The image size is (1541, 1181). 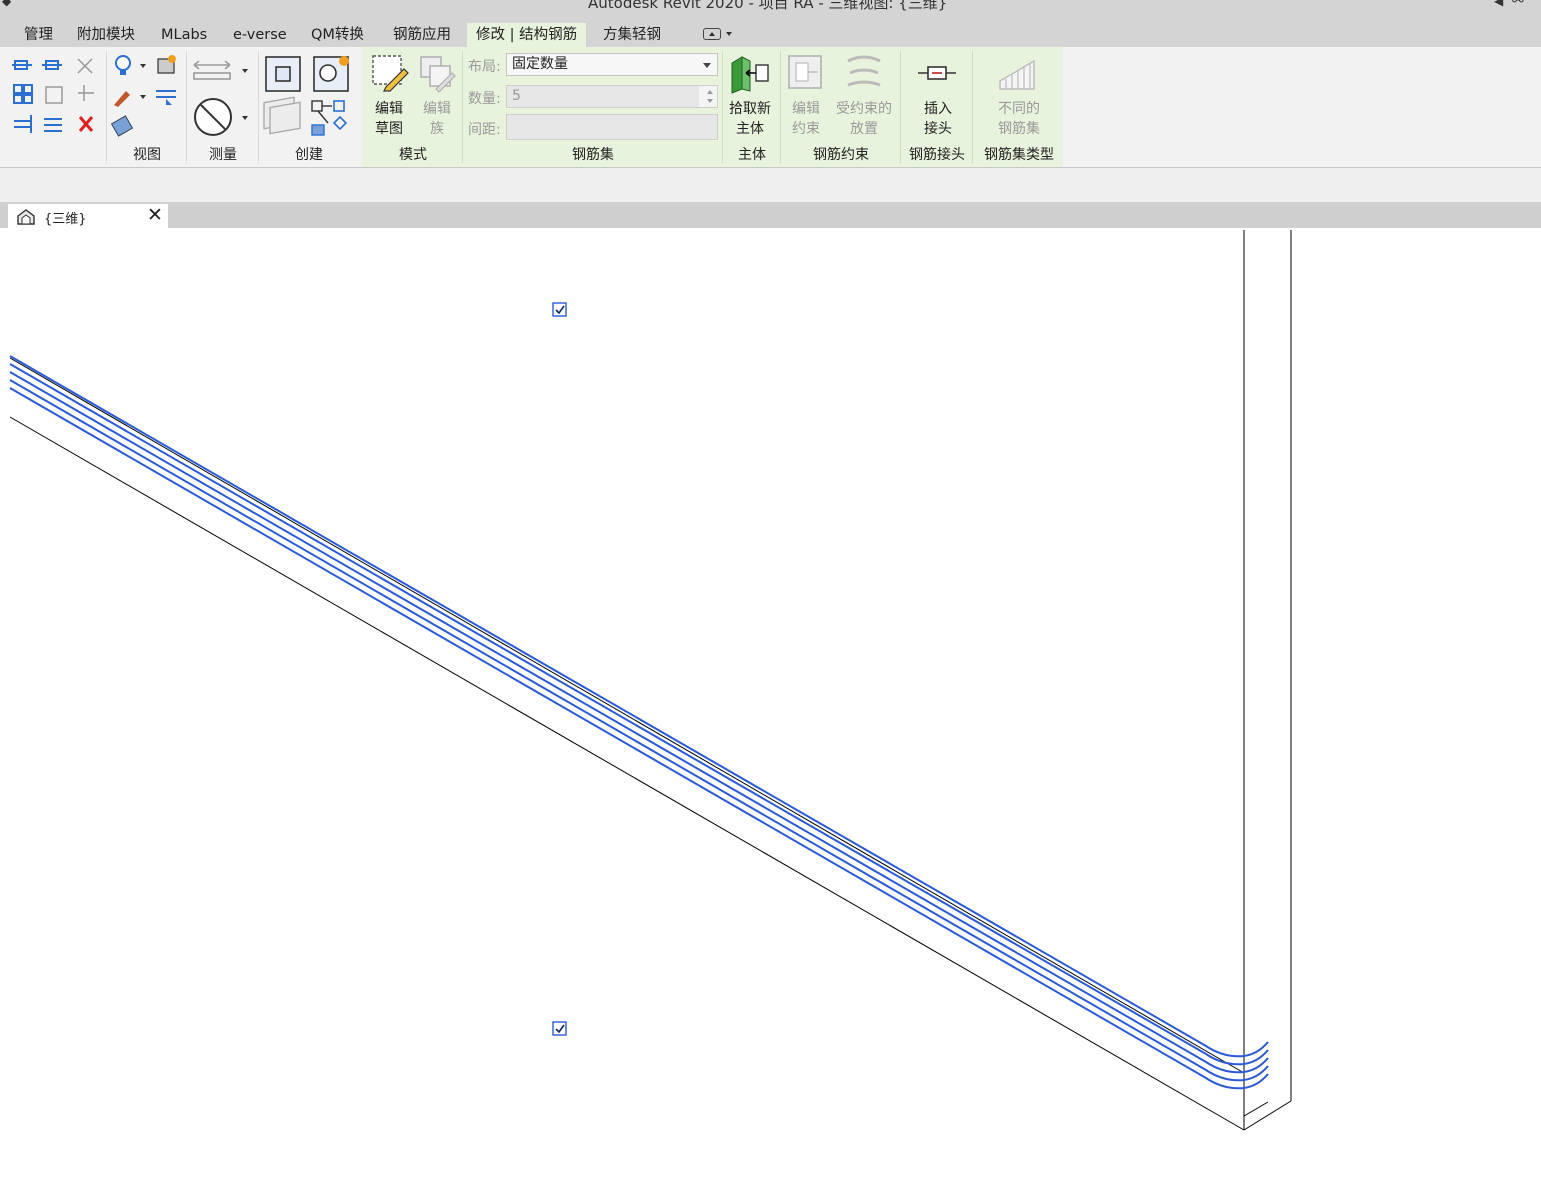 I want to click on varying-rebar-set-icon, so click(x=1017, y=74).